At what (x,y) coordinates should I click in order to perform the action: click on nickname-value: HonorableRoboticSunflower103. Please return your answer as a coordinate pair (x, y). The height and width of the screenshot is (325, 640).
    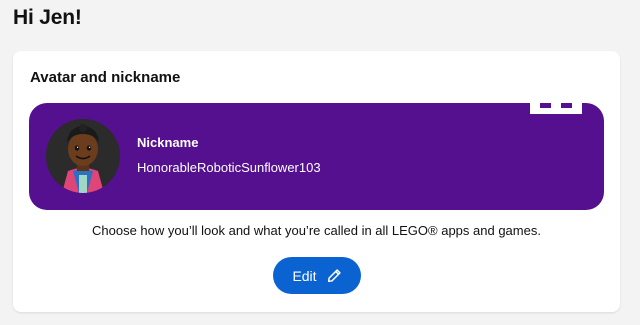
    Looking at the image, I should click on (229, 167).